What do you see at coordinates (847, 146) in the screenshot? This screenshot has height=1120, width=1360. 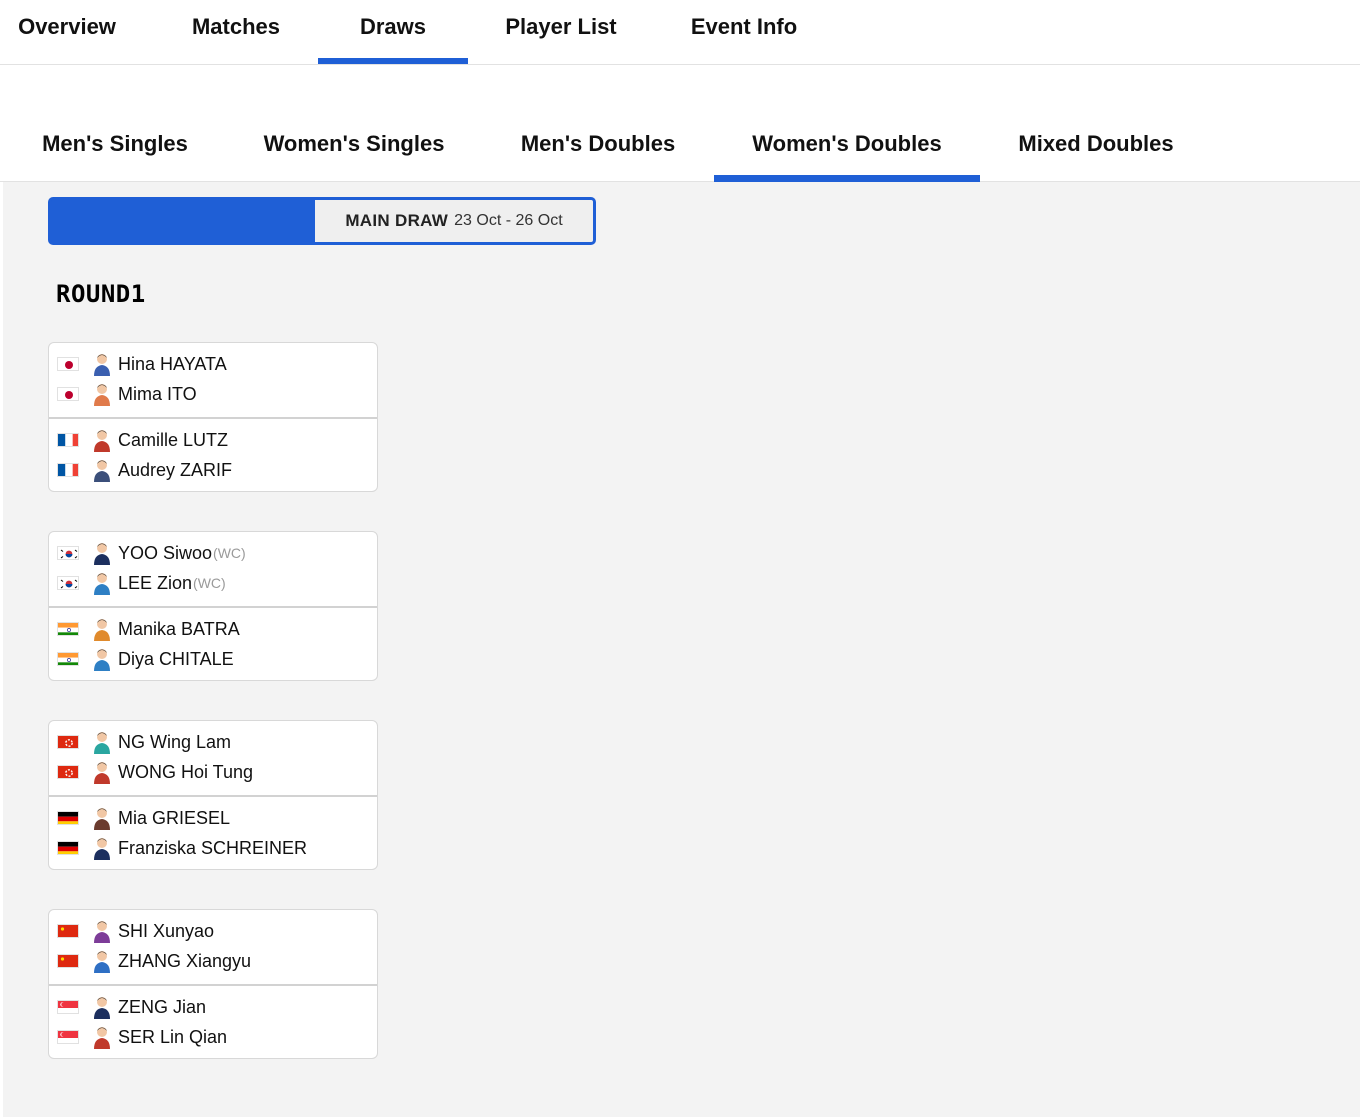 I see `tab-womens-doubles: Women's Doubles` at bounding box center [847, 146].